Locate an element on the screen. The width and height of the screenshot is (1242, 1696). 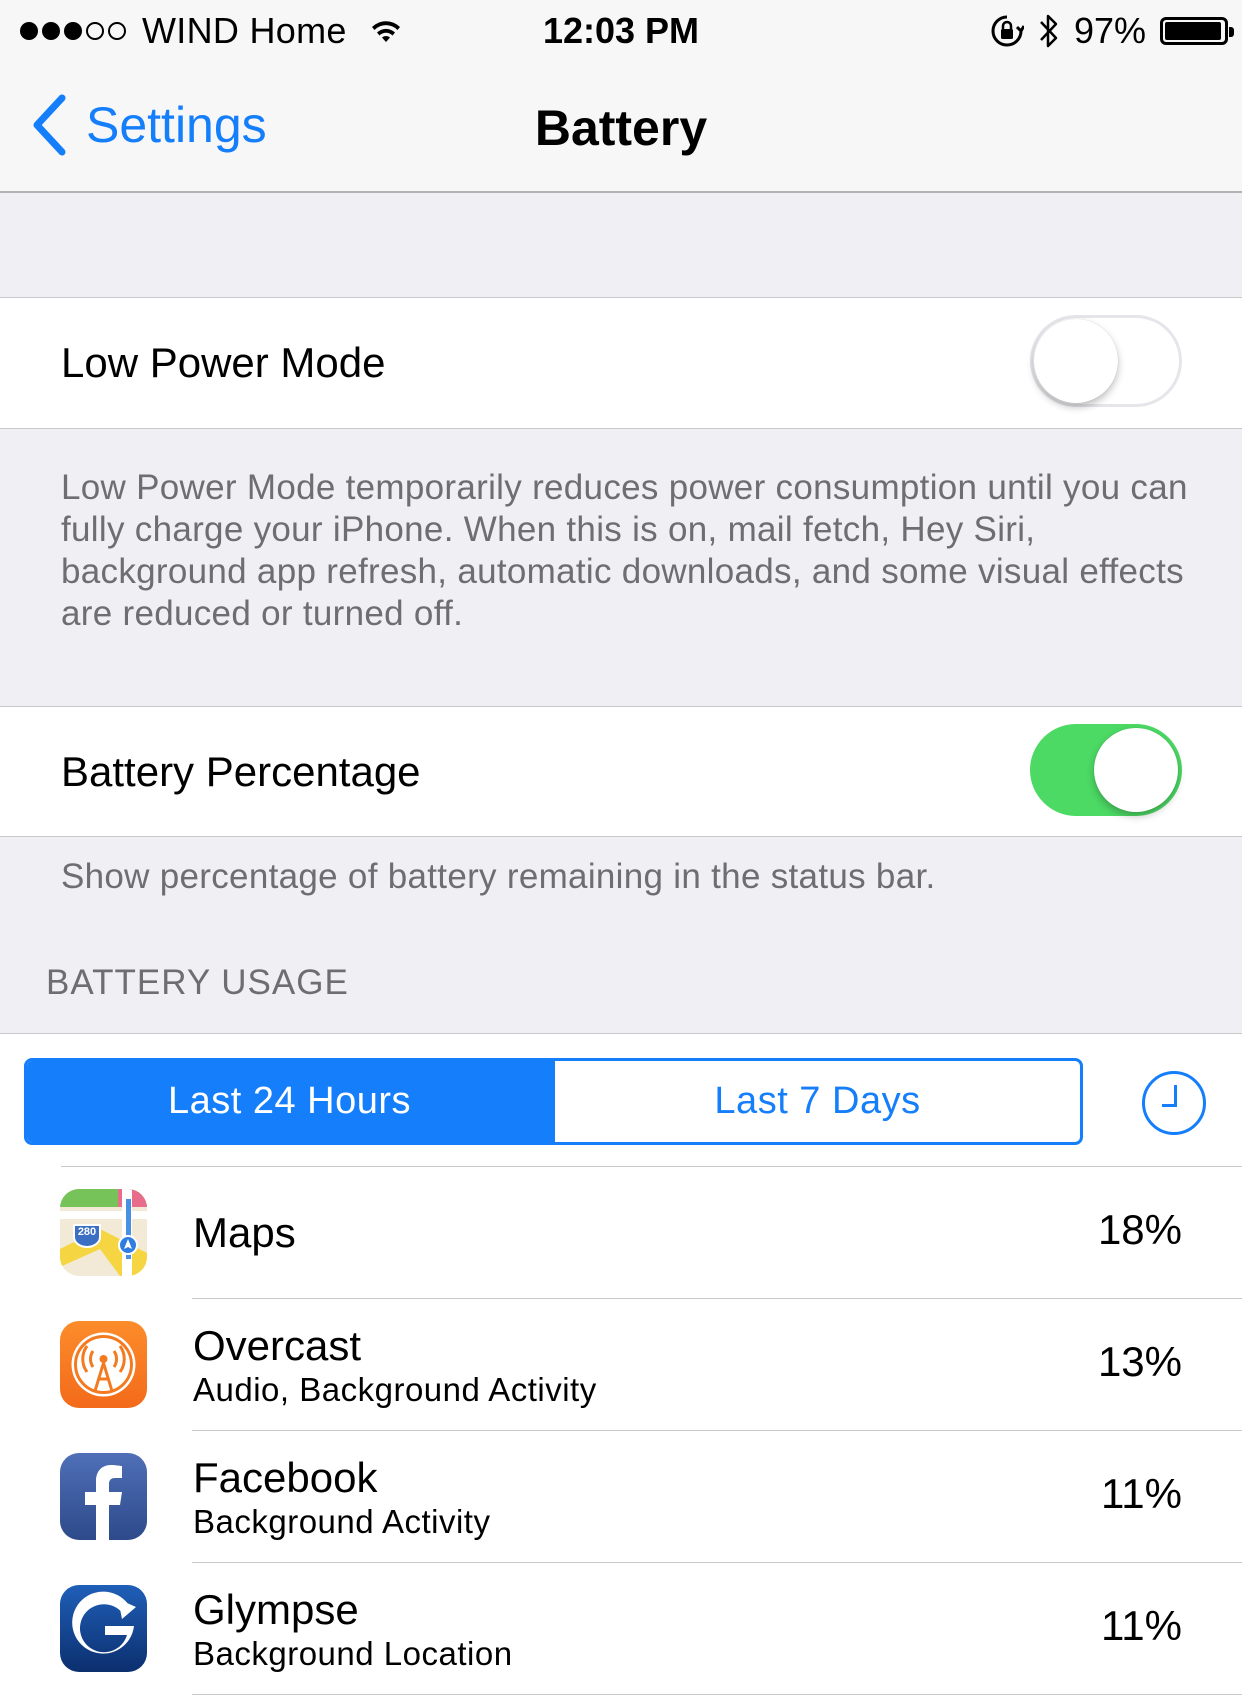
segment-last-24-hours: Last 24 Hours is located at coordinates (289, 1101).